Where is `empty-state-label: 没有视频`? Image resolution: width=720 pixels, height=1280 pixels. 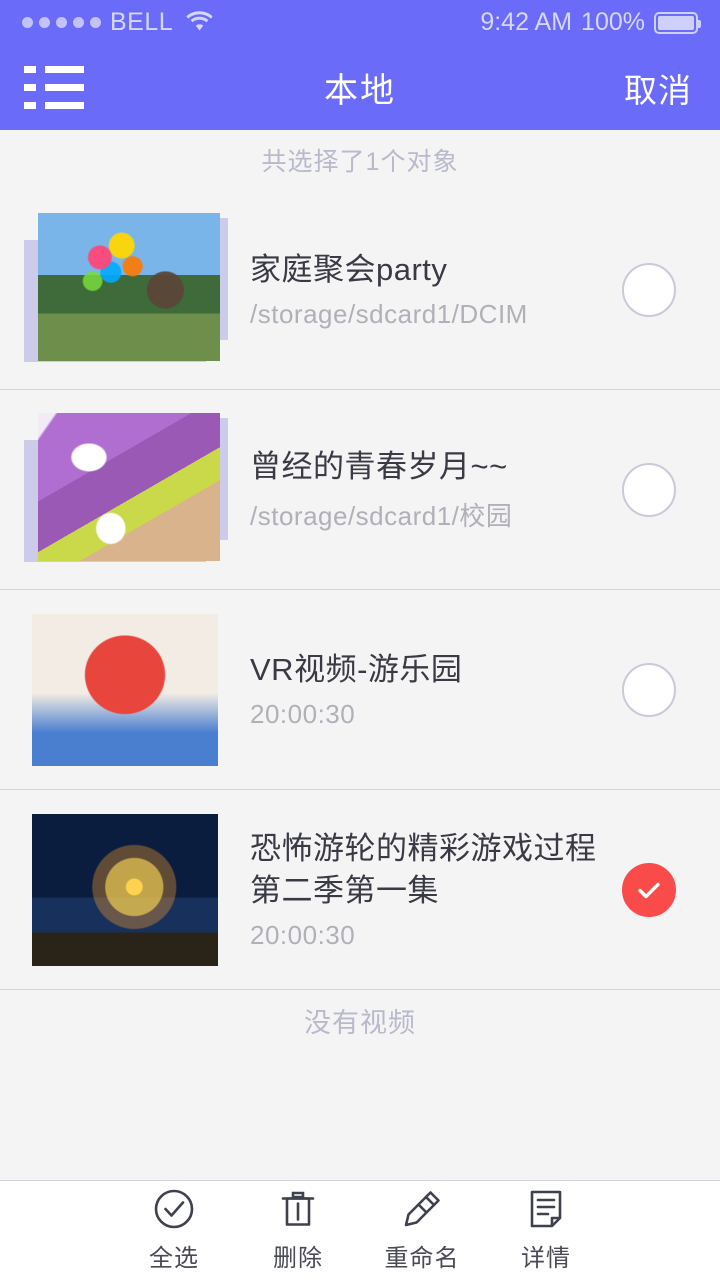 empty-state-label: 没有视频 is located at coordinates (360, 1022).